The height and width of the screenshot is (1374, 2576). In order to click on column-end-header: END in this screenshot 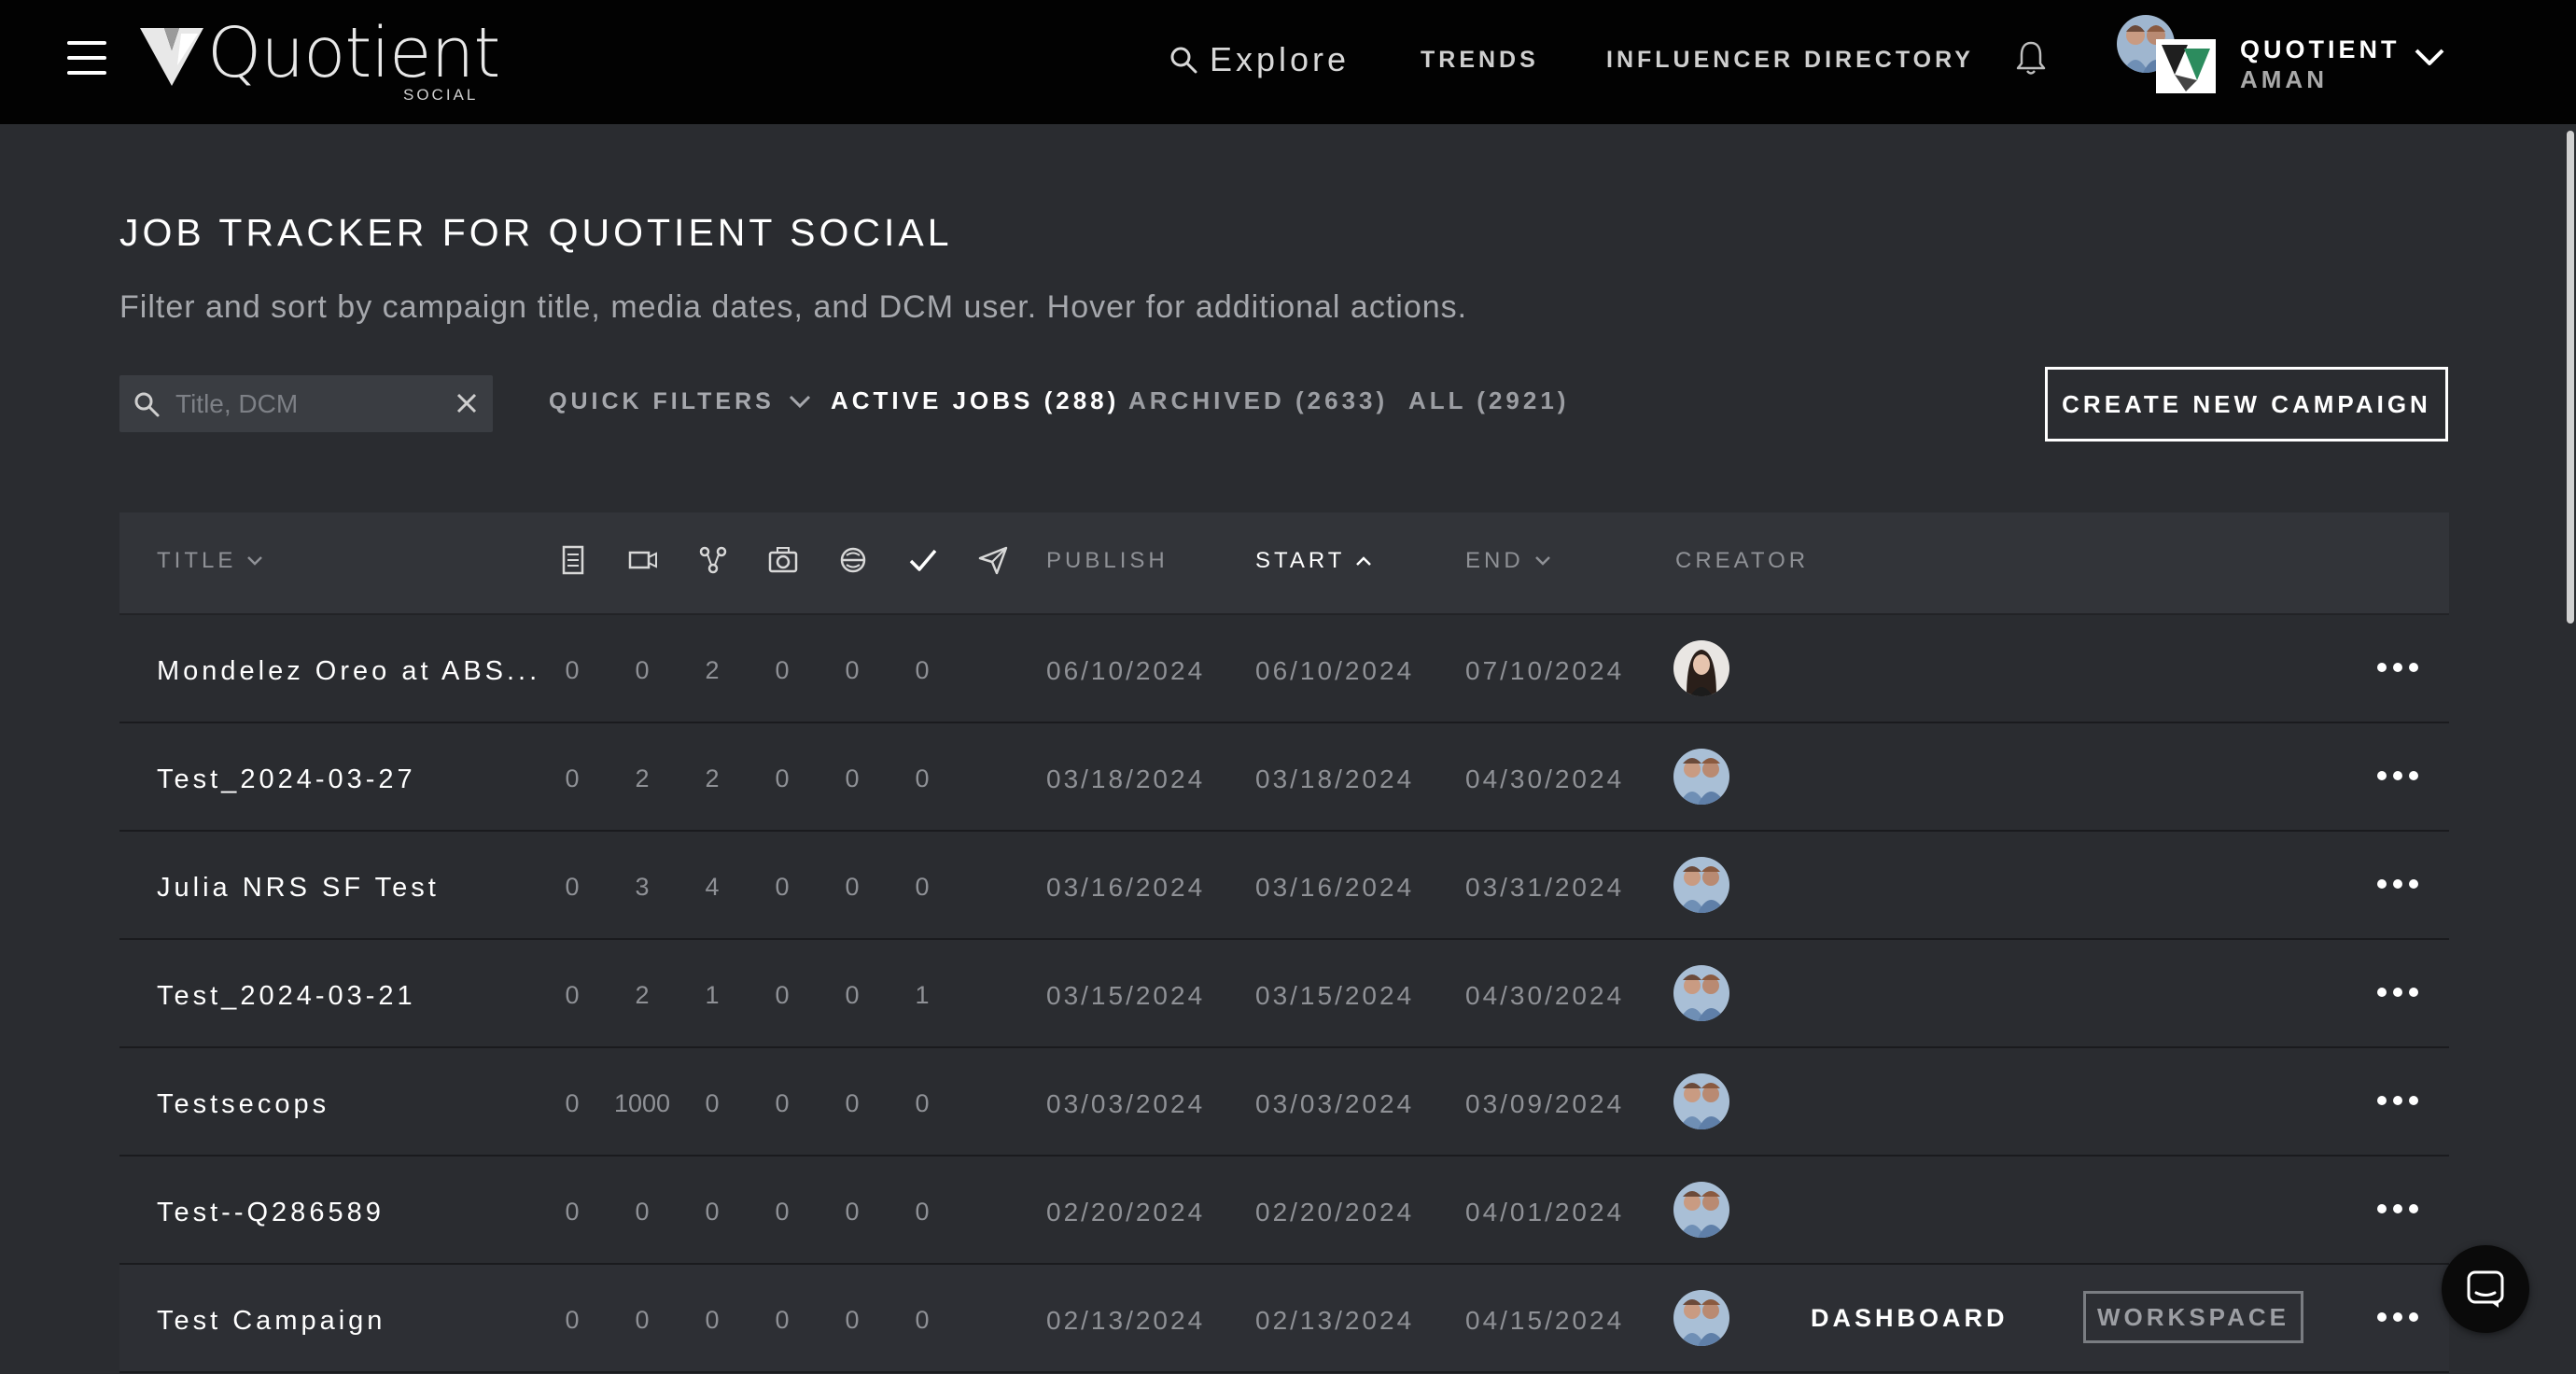, I will do `click(1508, 561)`.